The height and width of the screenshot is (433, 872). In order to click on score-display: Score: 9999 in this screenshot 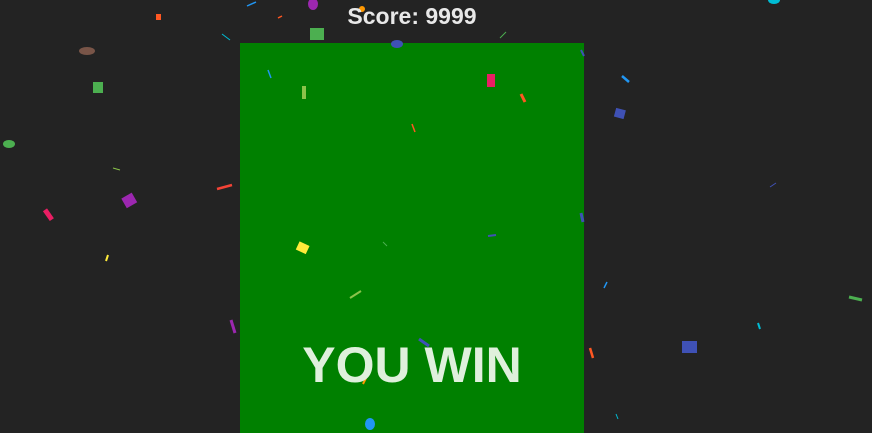, I will do `click(412, 16)`.